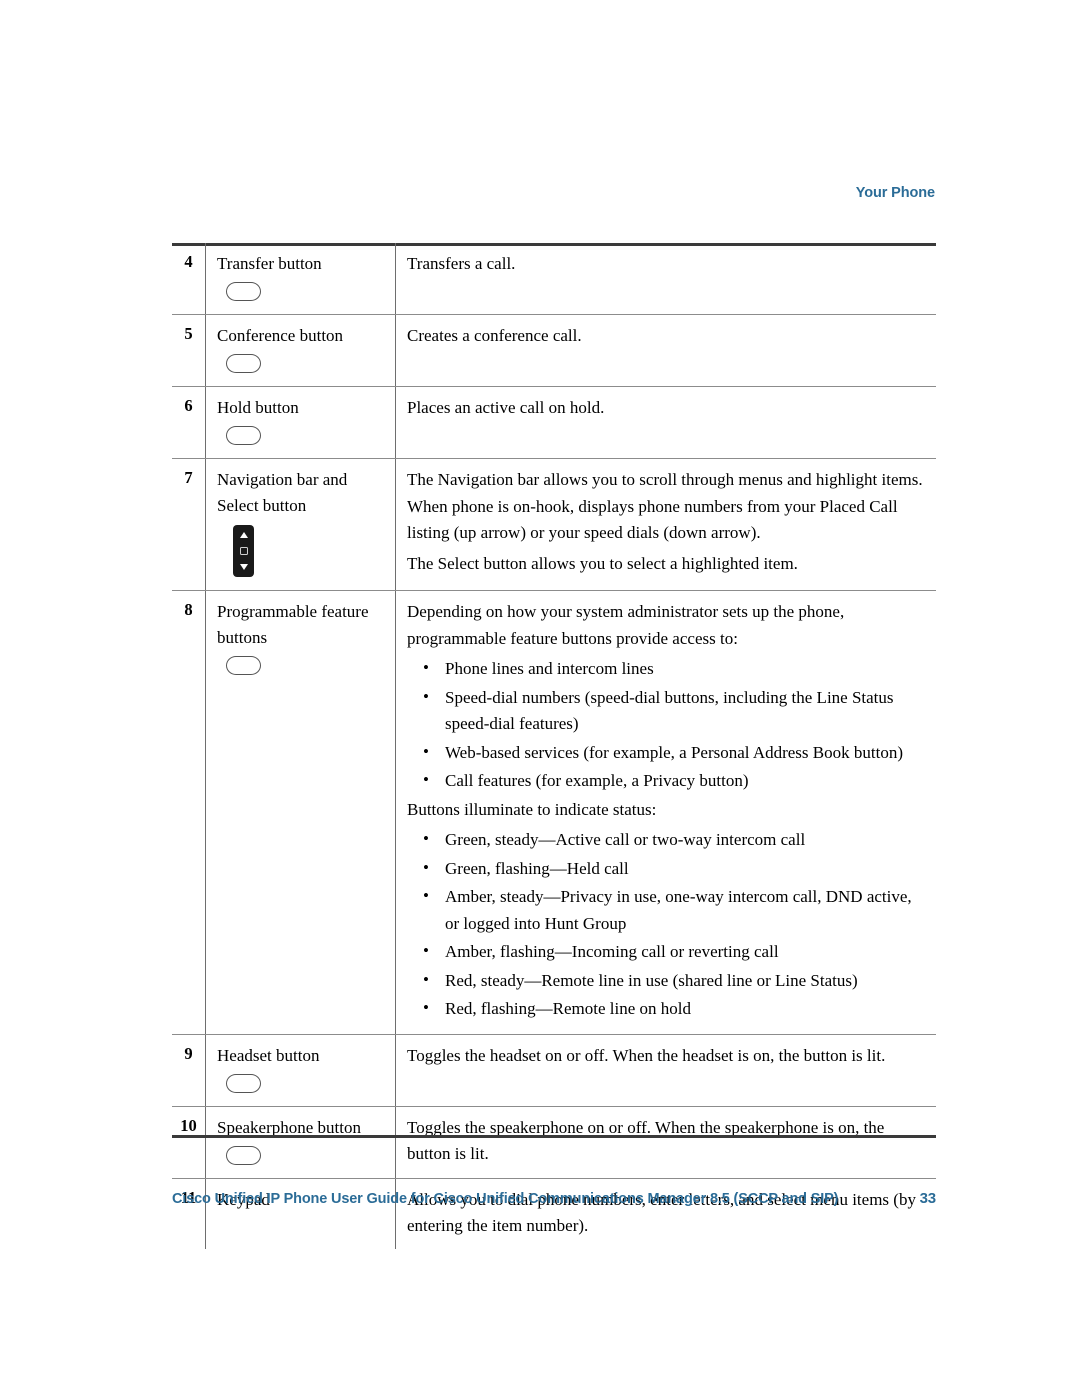 This screenshot has width=1080, height=1397. What do you see at coordinates (242, 637) in the screenshot?
I see `row-label-line-2: buttons` at bounding box center [242, 637].